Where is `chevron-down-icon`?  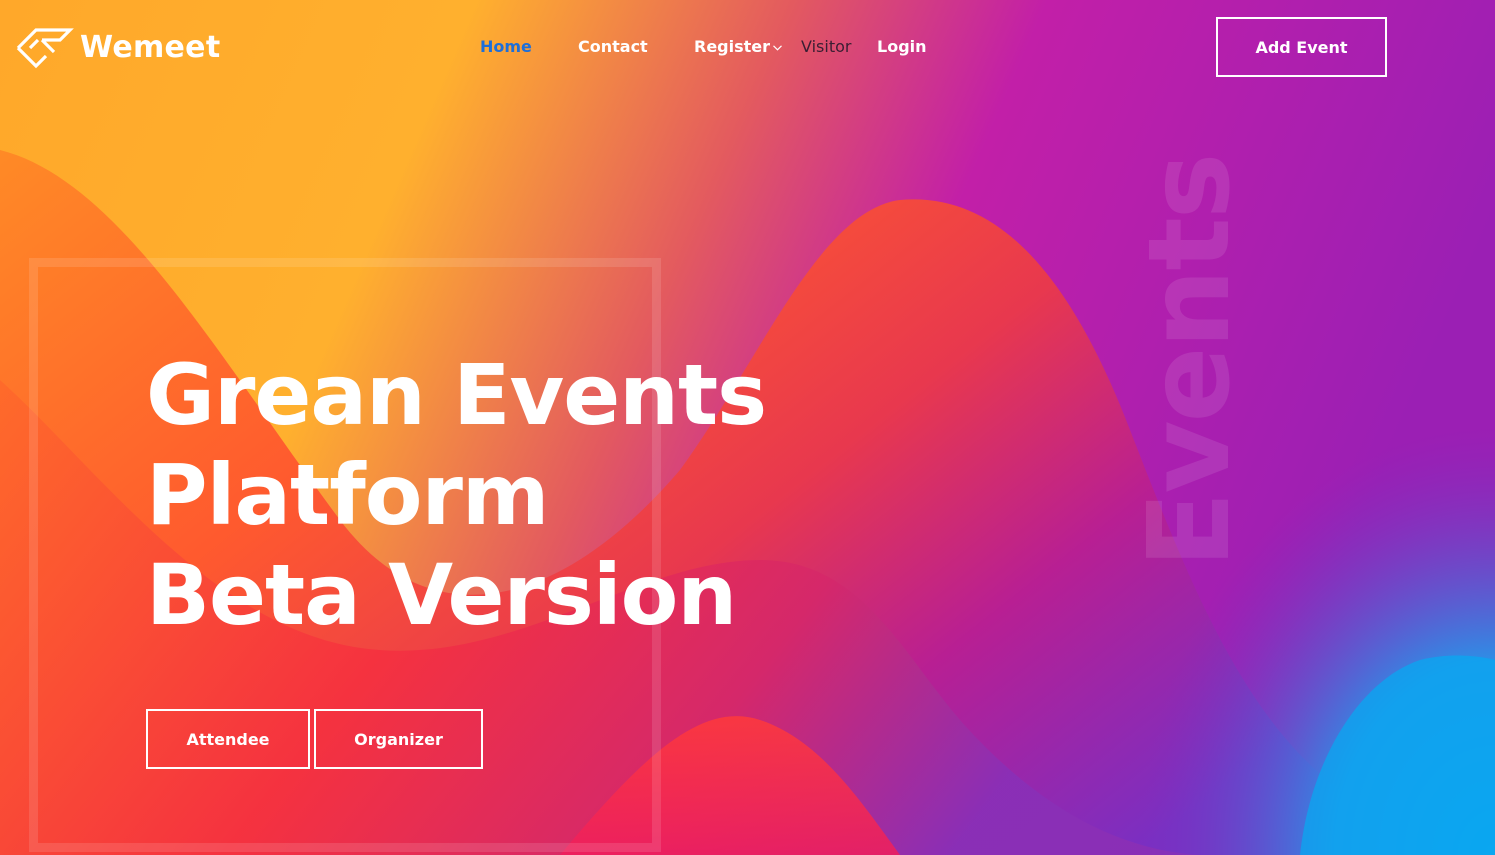
chevron-down-icon is located at coordinates (777, 47).